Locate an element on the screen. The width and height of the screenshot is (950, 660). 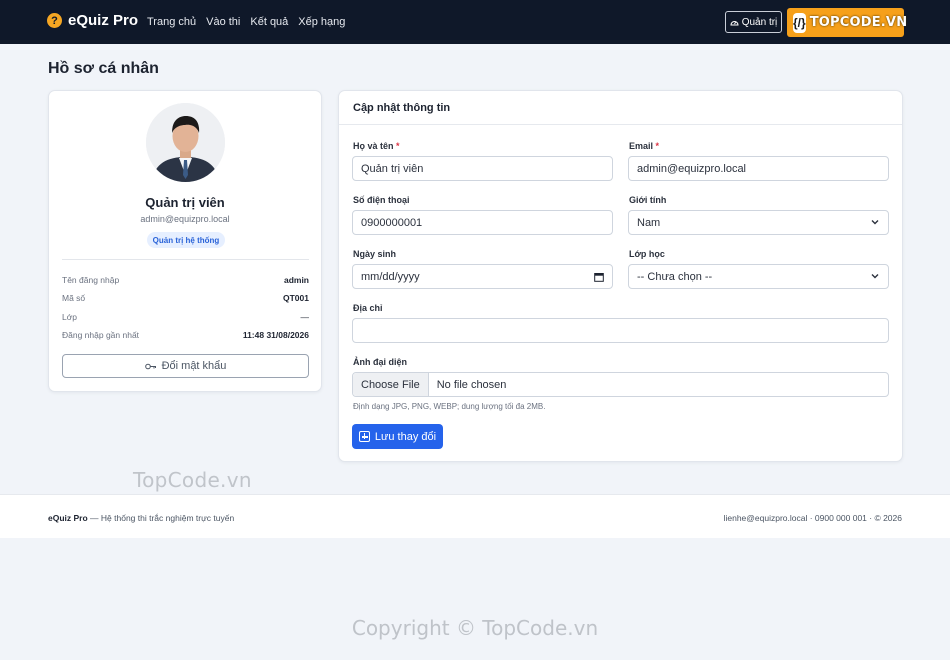
email-label: Email * is located at coordinates (644, 146).